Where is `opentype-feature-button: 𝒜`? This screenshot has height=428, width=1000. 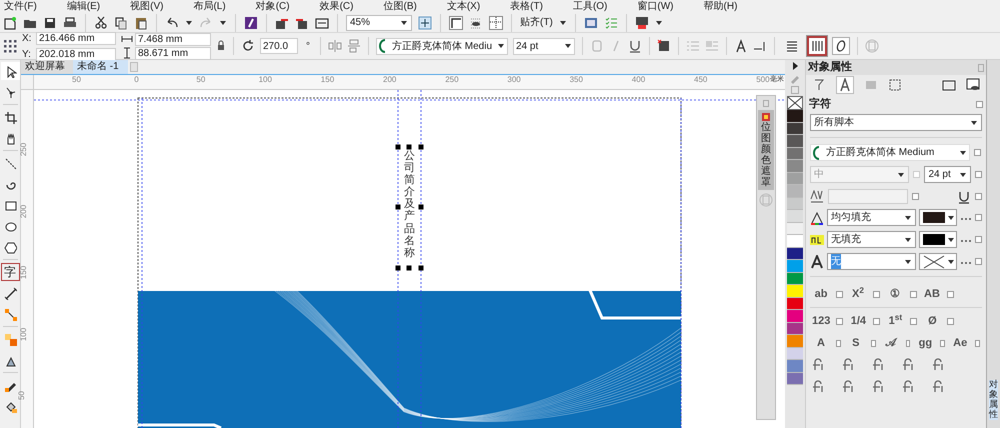
opentype-feature-button: 𝒜 is located at coordinates (891, 343).